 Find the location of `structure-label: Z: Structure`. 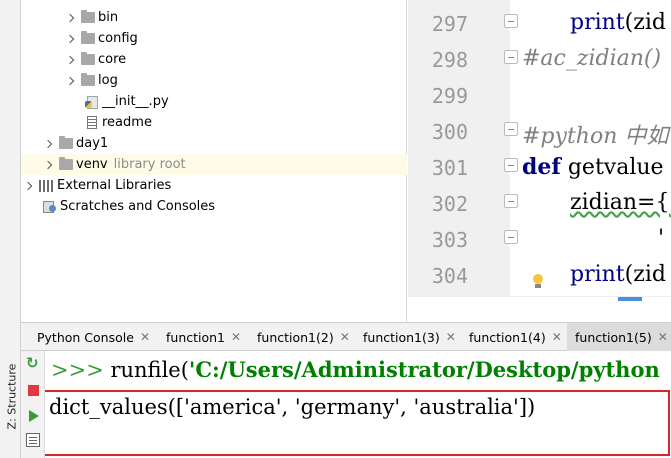

structure-label: Z: Structure is located at coordinates (12, 396).